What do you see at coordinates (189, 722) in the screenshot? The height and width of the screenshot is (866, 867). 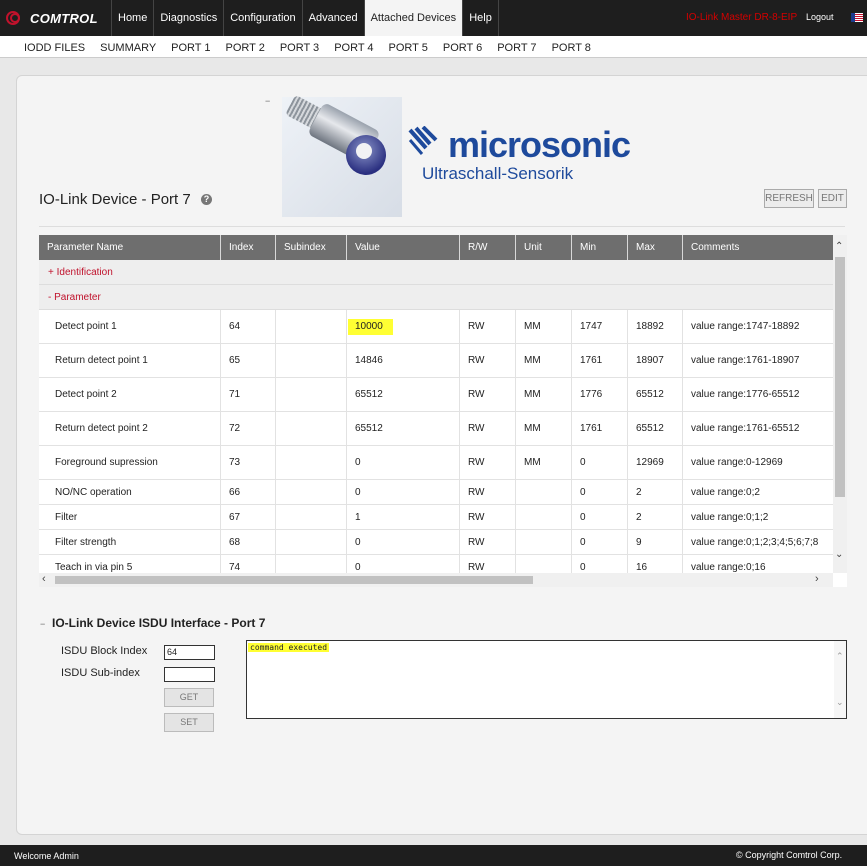 I see `set-button: SET` at bounding box center [189, 722].